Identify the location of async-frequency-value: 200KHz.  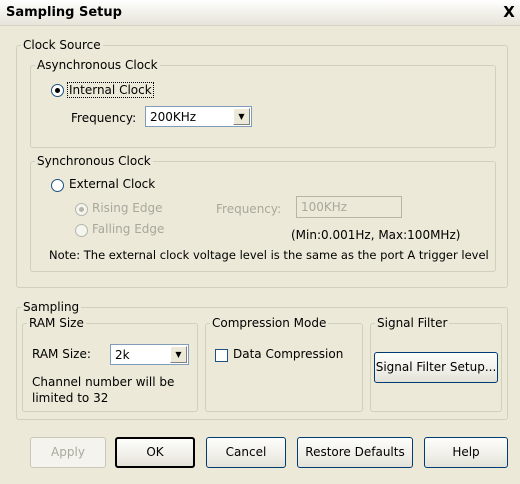
(173, 117).